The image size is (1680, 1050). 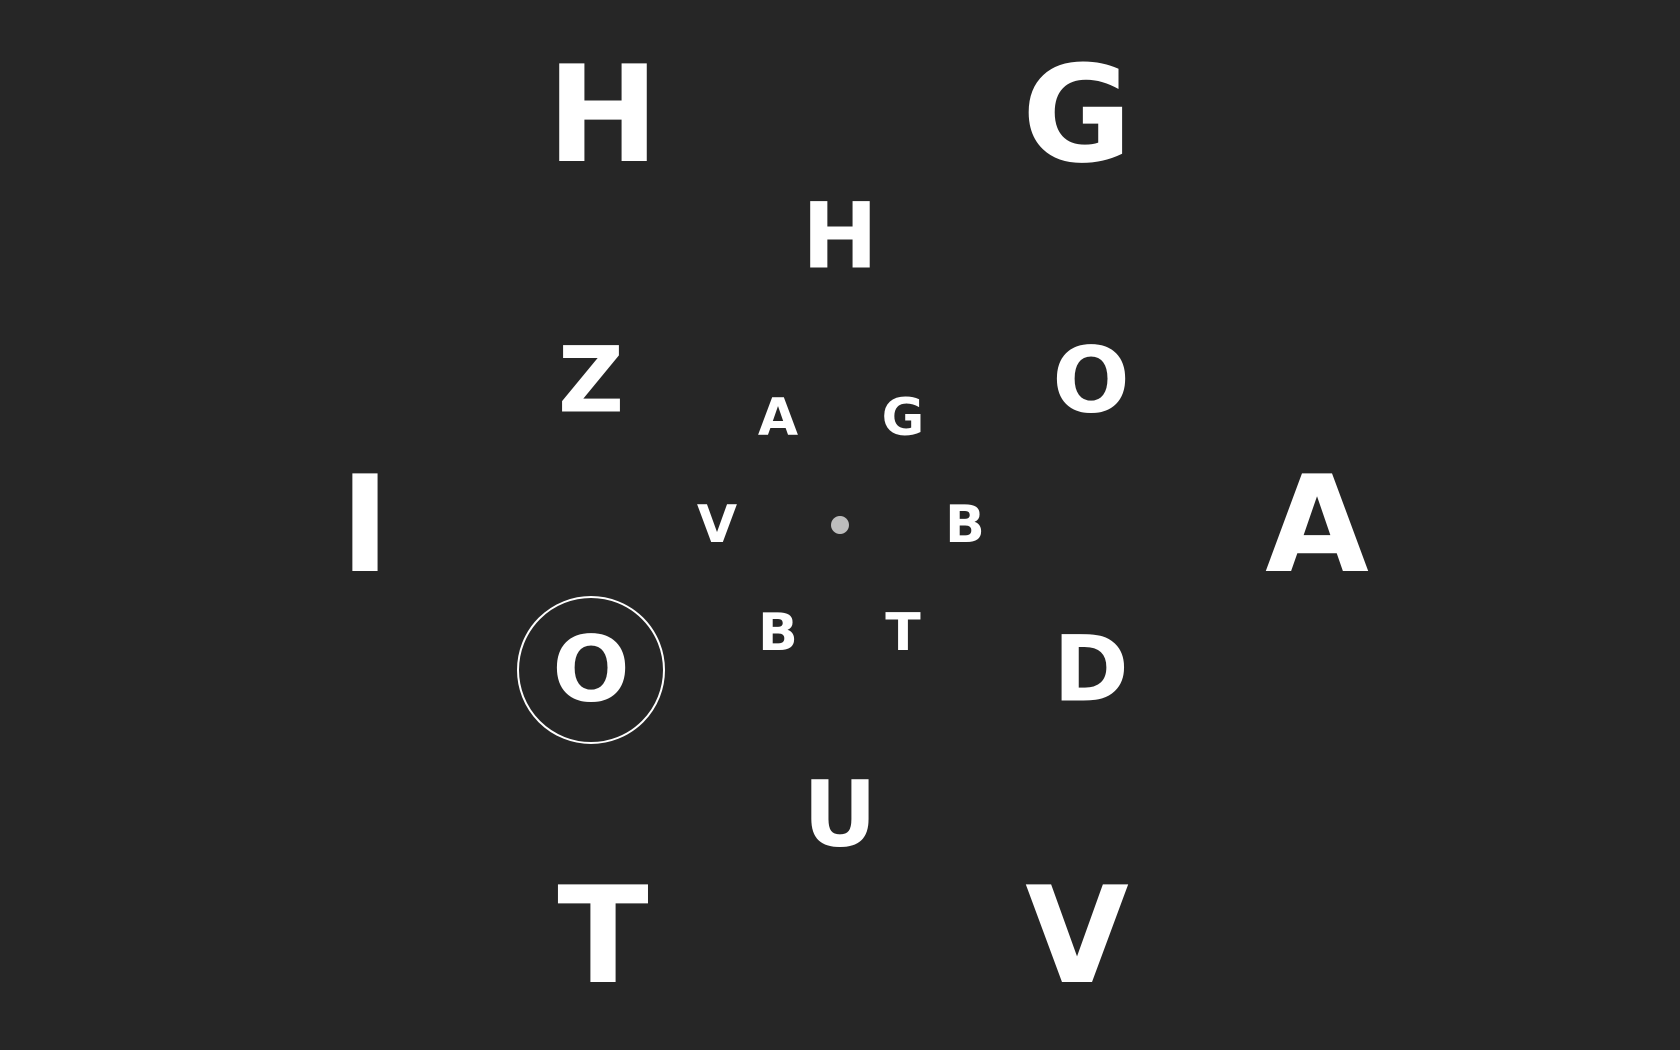 I want to click on outer-letter-right: A, so click(x=1317, y=525).